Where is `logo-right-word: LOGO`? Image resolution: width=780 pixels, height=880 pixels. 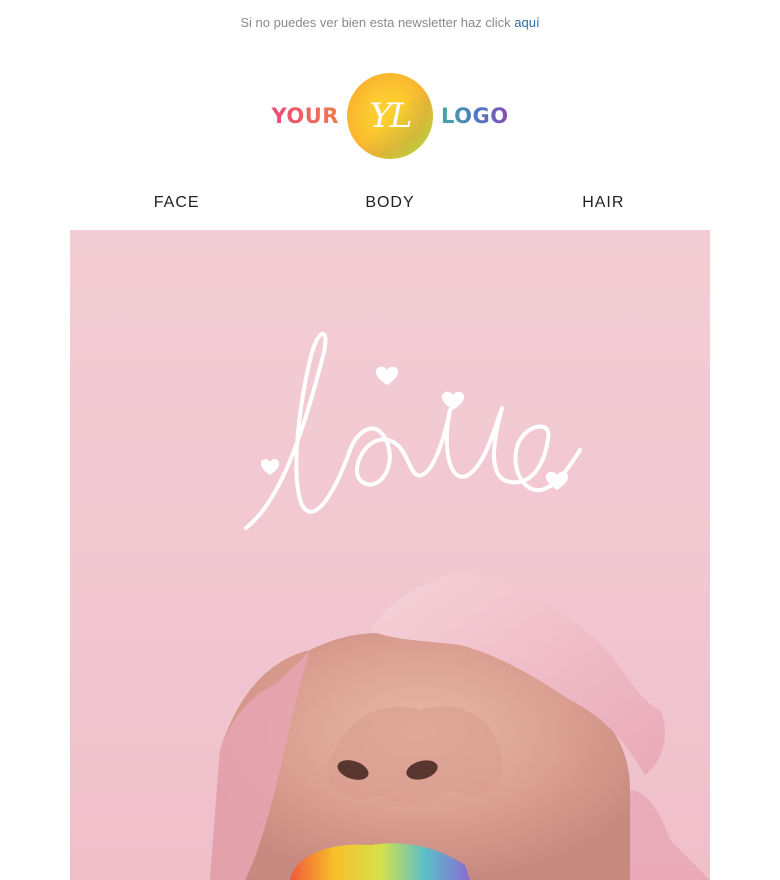 logo-right-word: LOGO is located at coordinates (474, 116).